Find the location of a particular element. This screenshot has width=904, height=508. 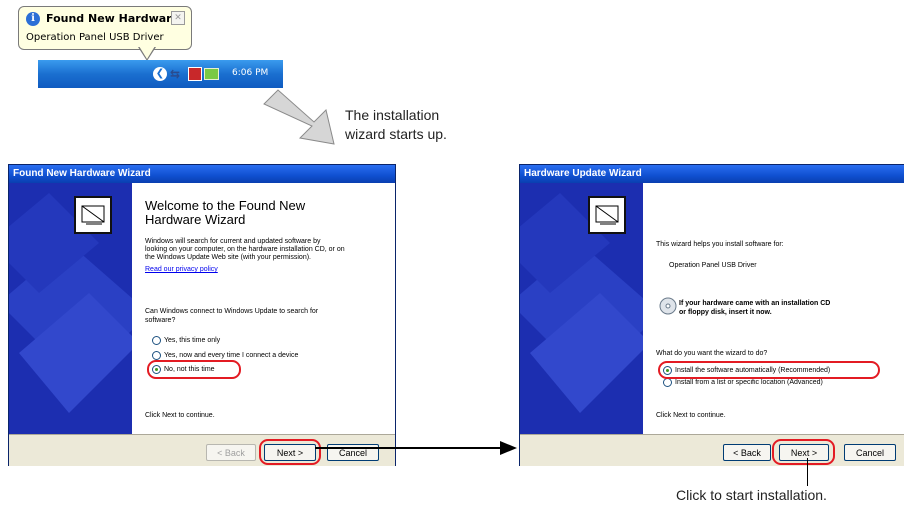

wizard-heading: Welcome to the Found New Hardware Wizard is located at coordinates (225, 213).